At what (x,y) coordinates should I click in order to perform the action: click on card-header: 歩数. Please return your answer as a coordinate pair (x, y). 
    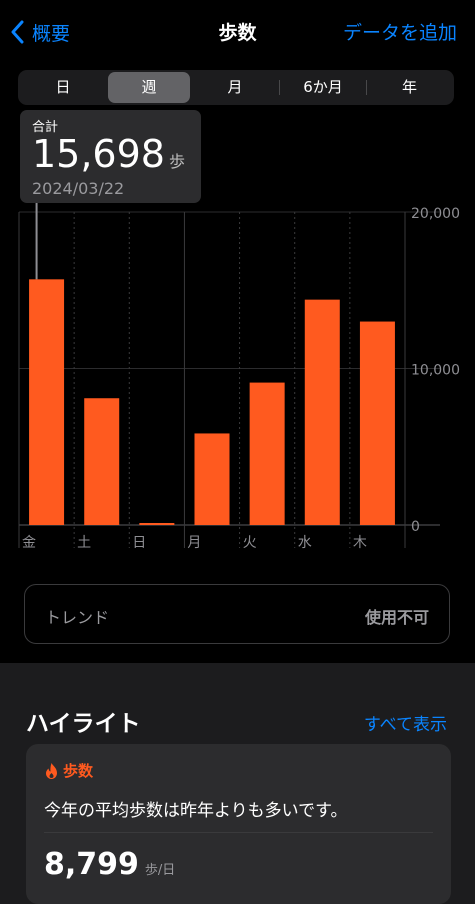
    Looking at the image, I should click on (68, 770).